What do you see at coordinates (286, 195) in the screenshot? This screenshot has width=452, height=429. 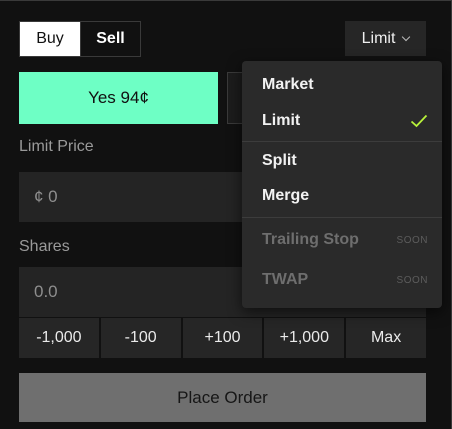 I see `menu-item-label: Merge` at bounding box center [286, 195].